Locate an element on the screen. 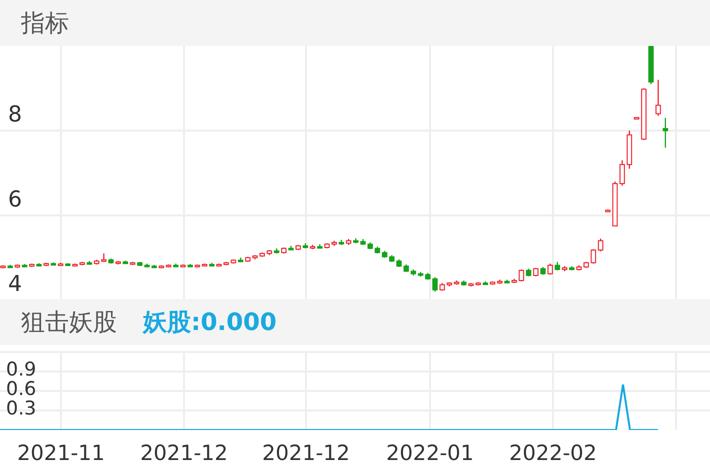 Image resolution: width=710 pixels, height=473 pixels. date-label: 2022-02 is located at coordinates (553, 453).